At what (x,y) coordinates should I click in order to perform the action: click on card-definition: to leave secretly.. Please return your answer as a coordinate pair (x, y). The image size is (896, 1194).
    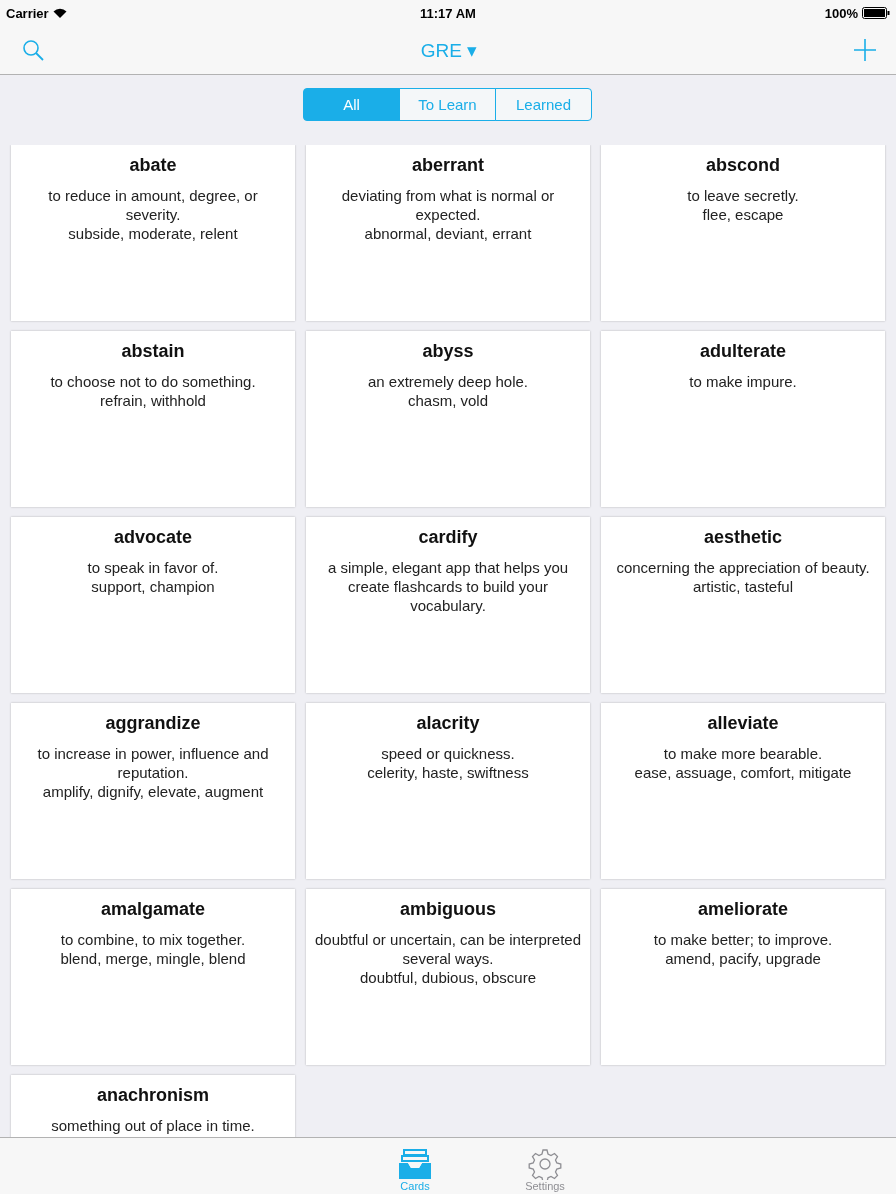
    Looking at the image, I should click on (743, 195).